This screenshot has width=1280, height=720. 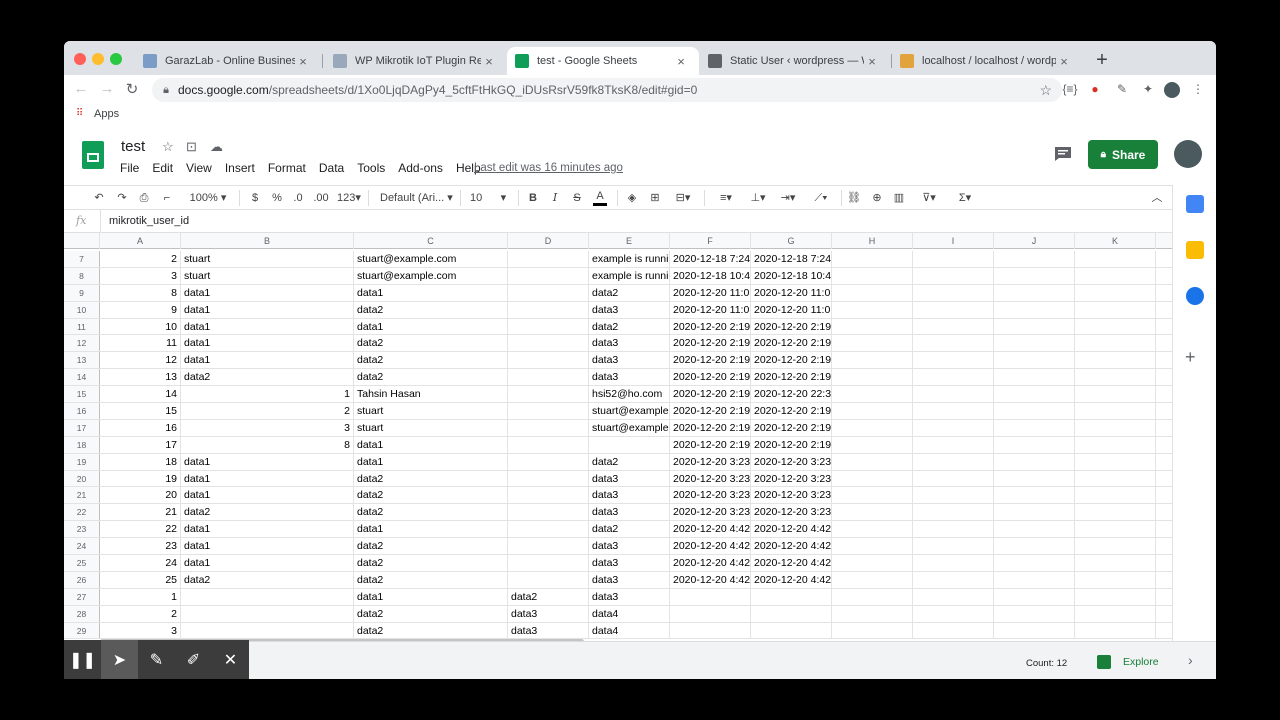 I want to click on apps-grid-icon: ⠿, so click(x=79, y=113).